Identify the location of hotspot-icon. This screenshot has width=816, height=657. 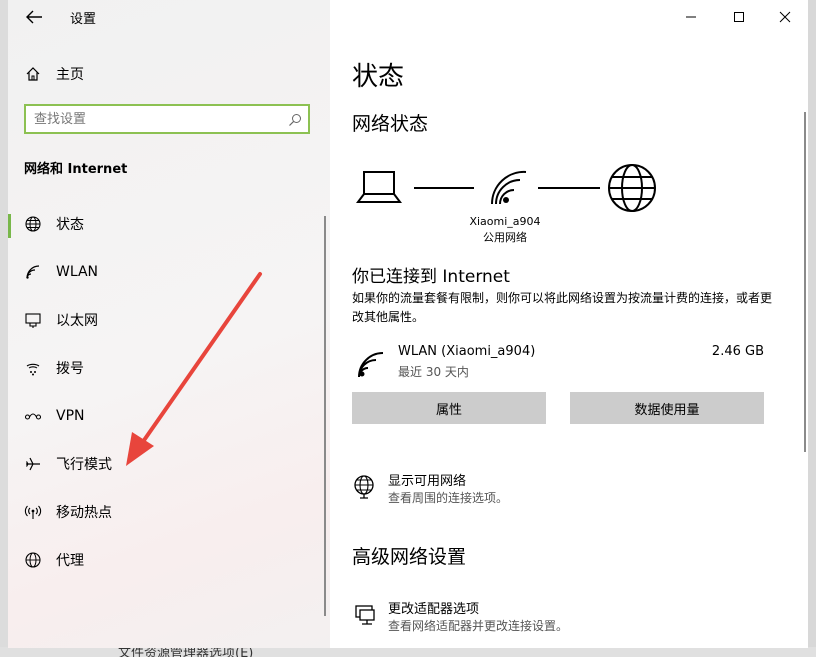
(33, 512).